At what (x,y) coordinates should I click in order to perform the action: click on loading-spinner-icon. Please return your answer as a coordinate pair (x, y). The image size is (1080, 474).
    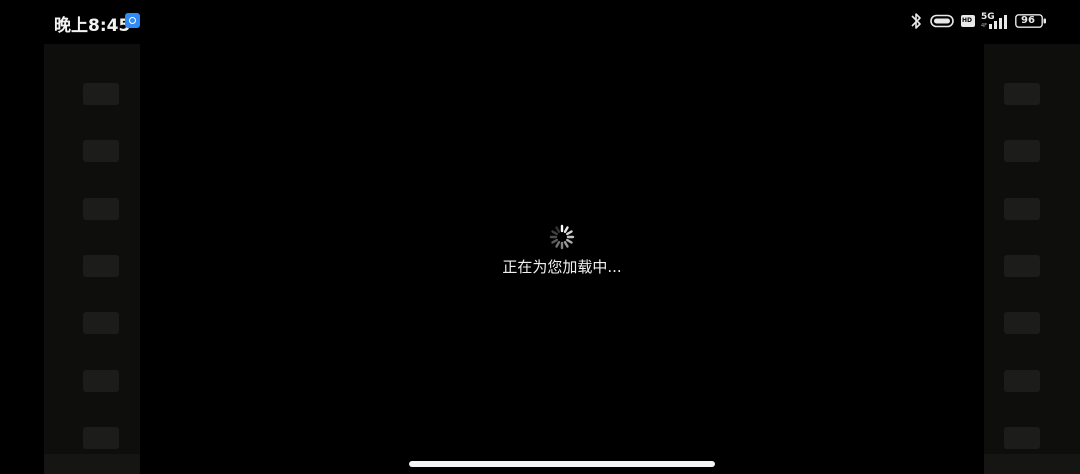
    Looking at the image, I should click on (562, 237).